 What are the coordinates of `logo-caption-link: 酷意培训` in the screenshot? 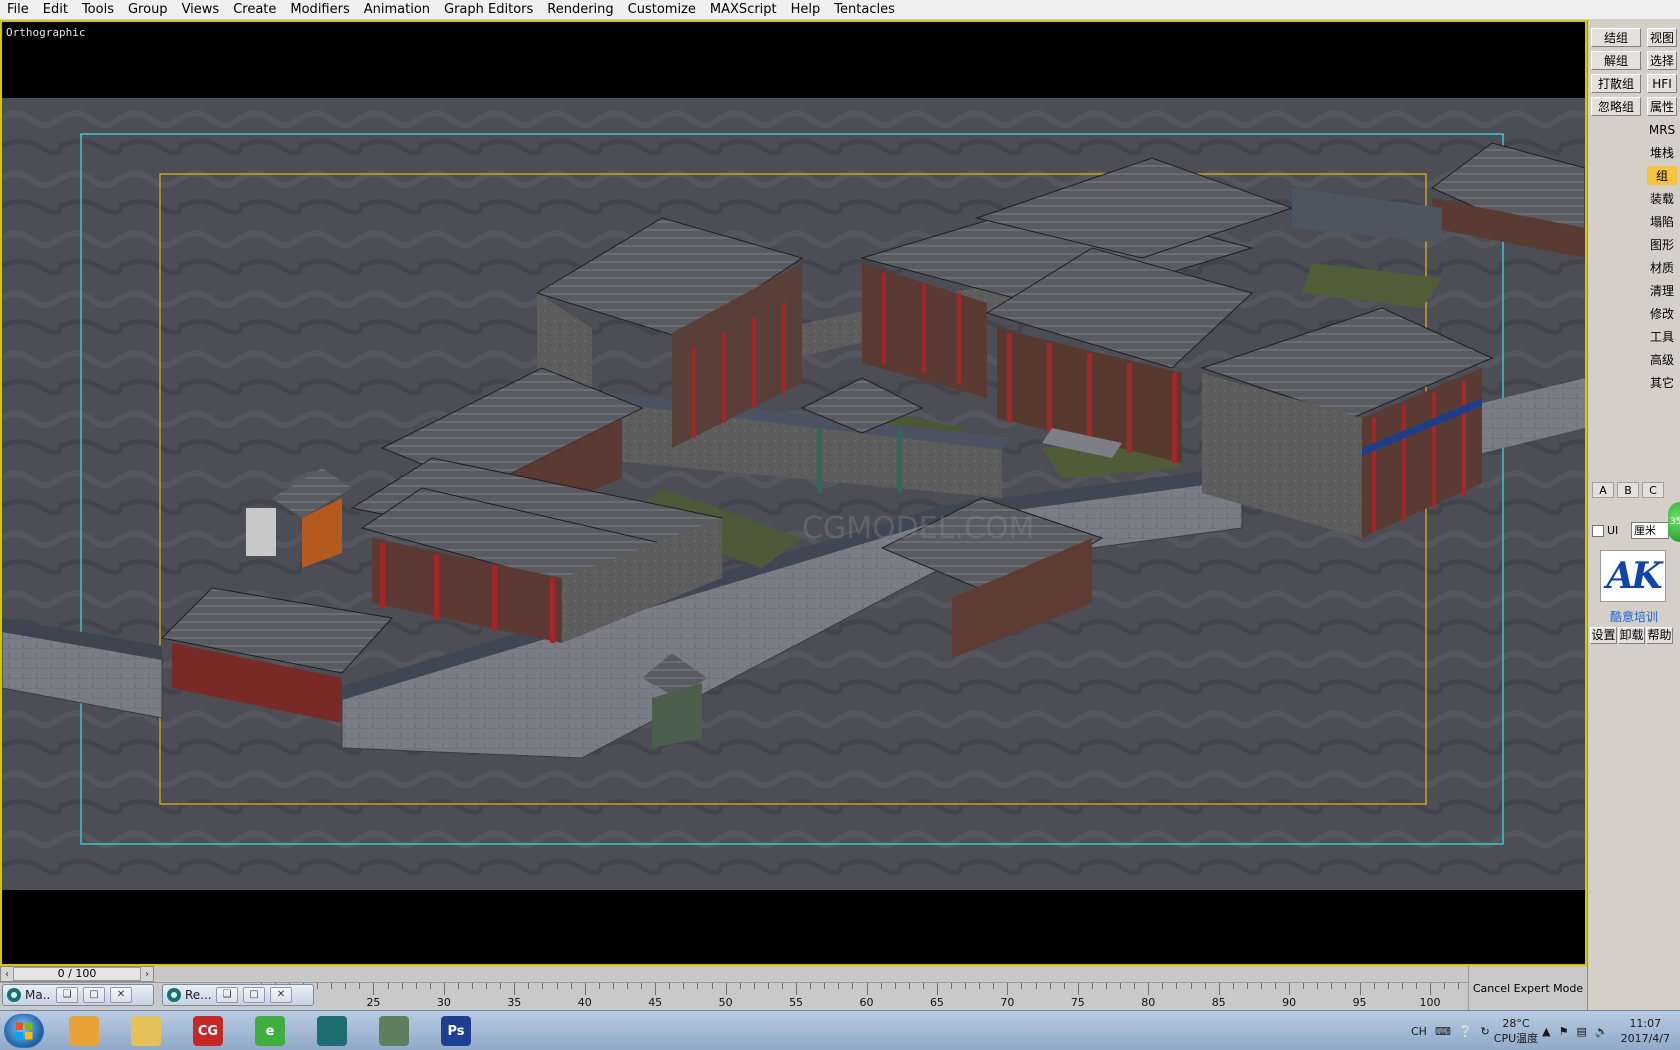 It's located at (1634, 616).